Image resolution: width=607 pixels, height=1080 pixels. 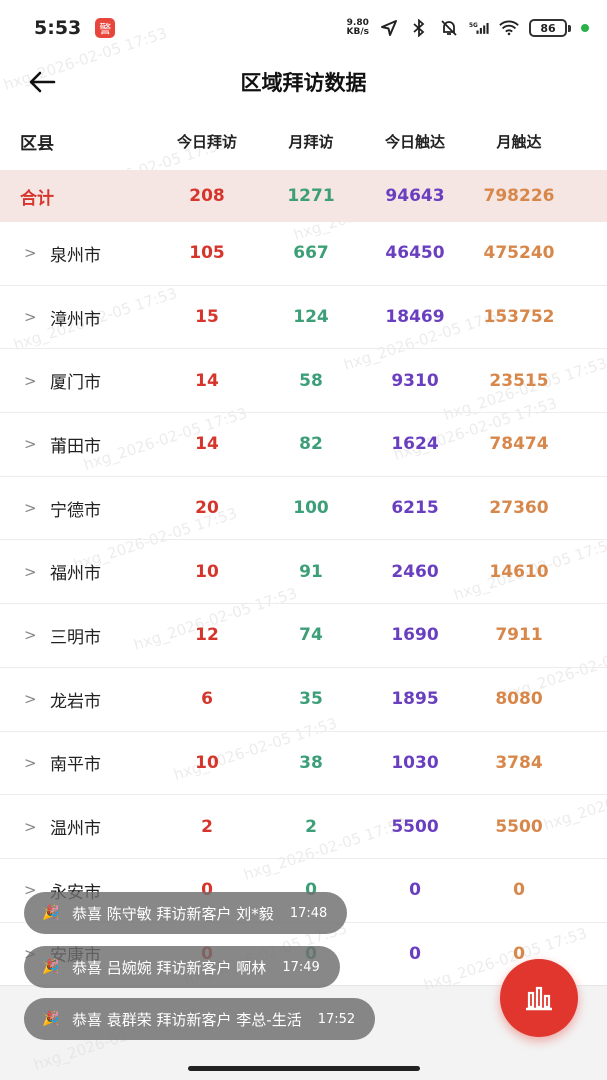 I want to click on today-reach-cell: 46450, so click(x=415, y=253).